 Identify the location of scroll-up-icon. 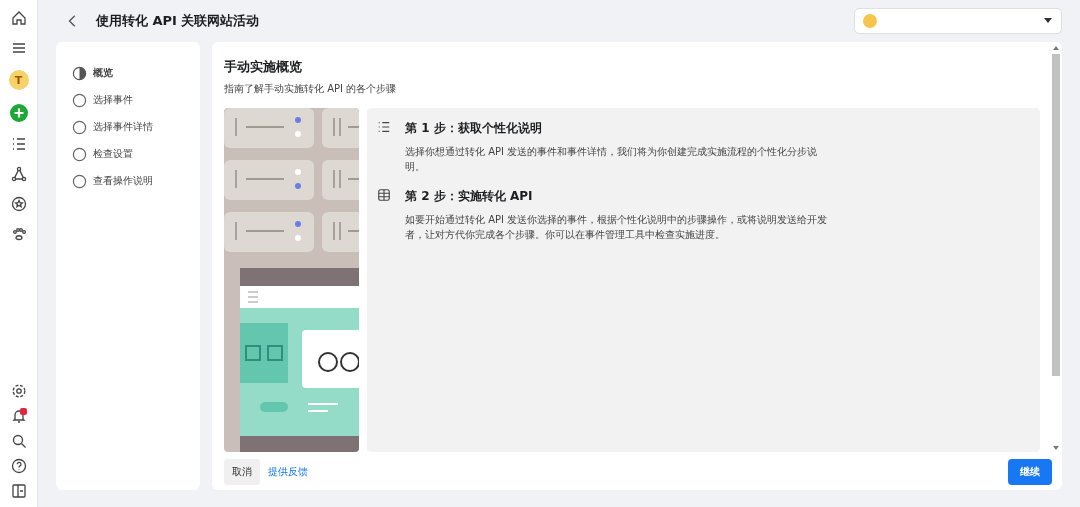
(1056, 48).